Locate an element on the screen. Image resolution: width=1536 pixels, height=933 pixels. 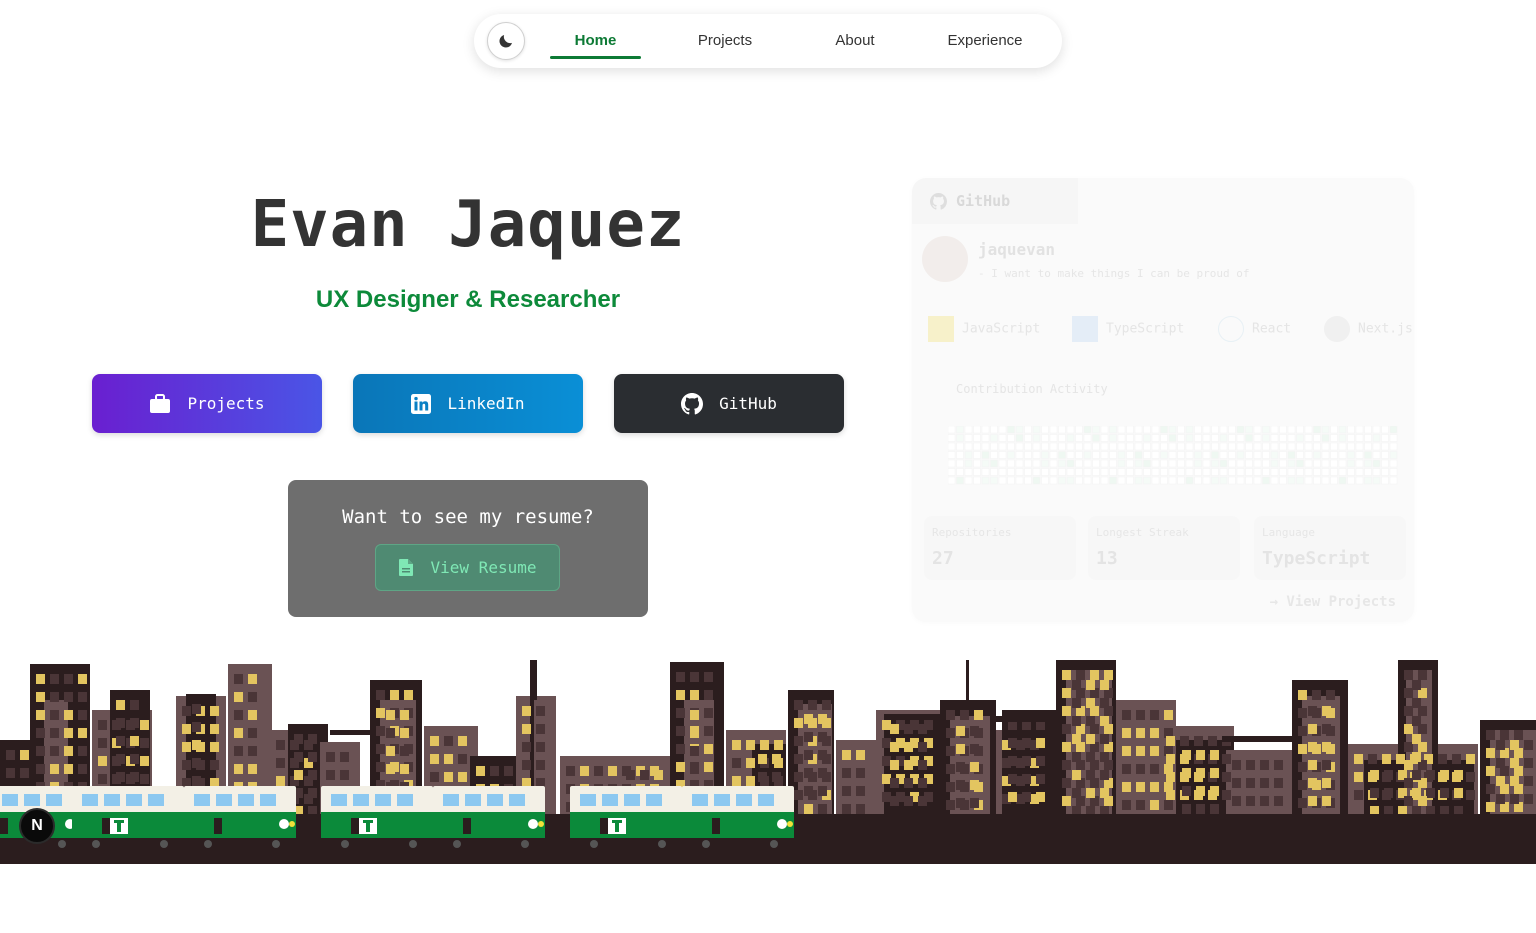
github-button: GitHub is located at coordinates (729, 403).